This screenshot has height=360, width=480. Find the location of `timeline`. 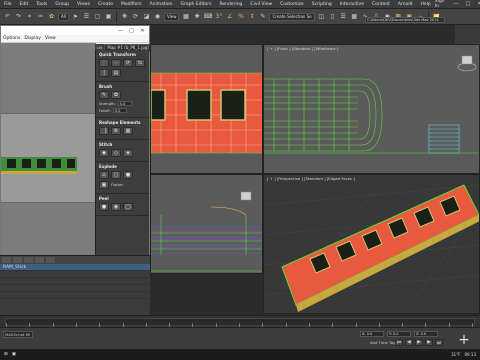

timeline is located at coordinates (240, 321).